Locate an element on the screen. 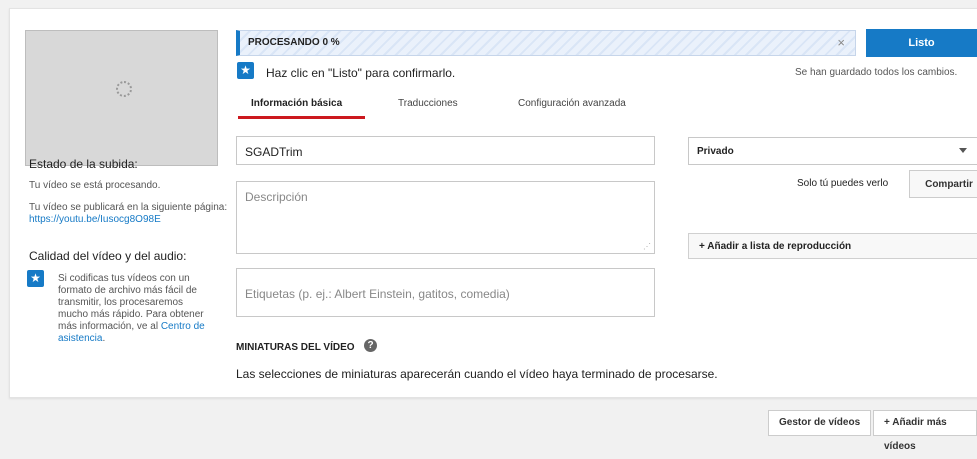 The image size is (977, 459). processing-progress-bar: PROCESANDO 0 % × is located at coordinates (546, 43).